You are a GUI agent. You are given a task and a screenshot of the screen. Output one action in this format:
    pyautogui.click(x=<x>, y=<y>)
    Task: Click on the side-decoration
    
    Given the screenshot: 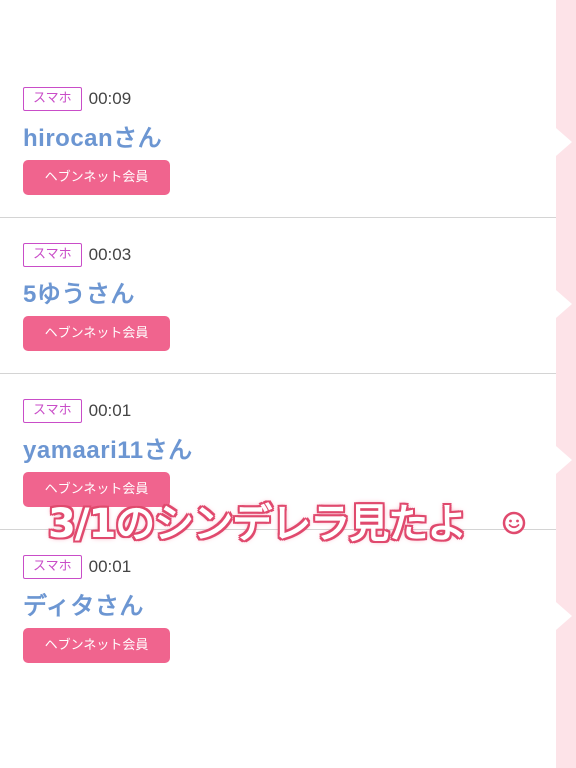 What is the action you would take?
    pyautogui.click(x=566, y=384)
    